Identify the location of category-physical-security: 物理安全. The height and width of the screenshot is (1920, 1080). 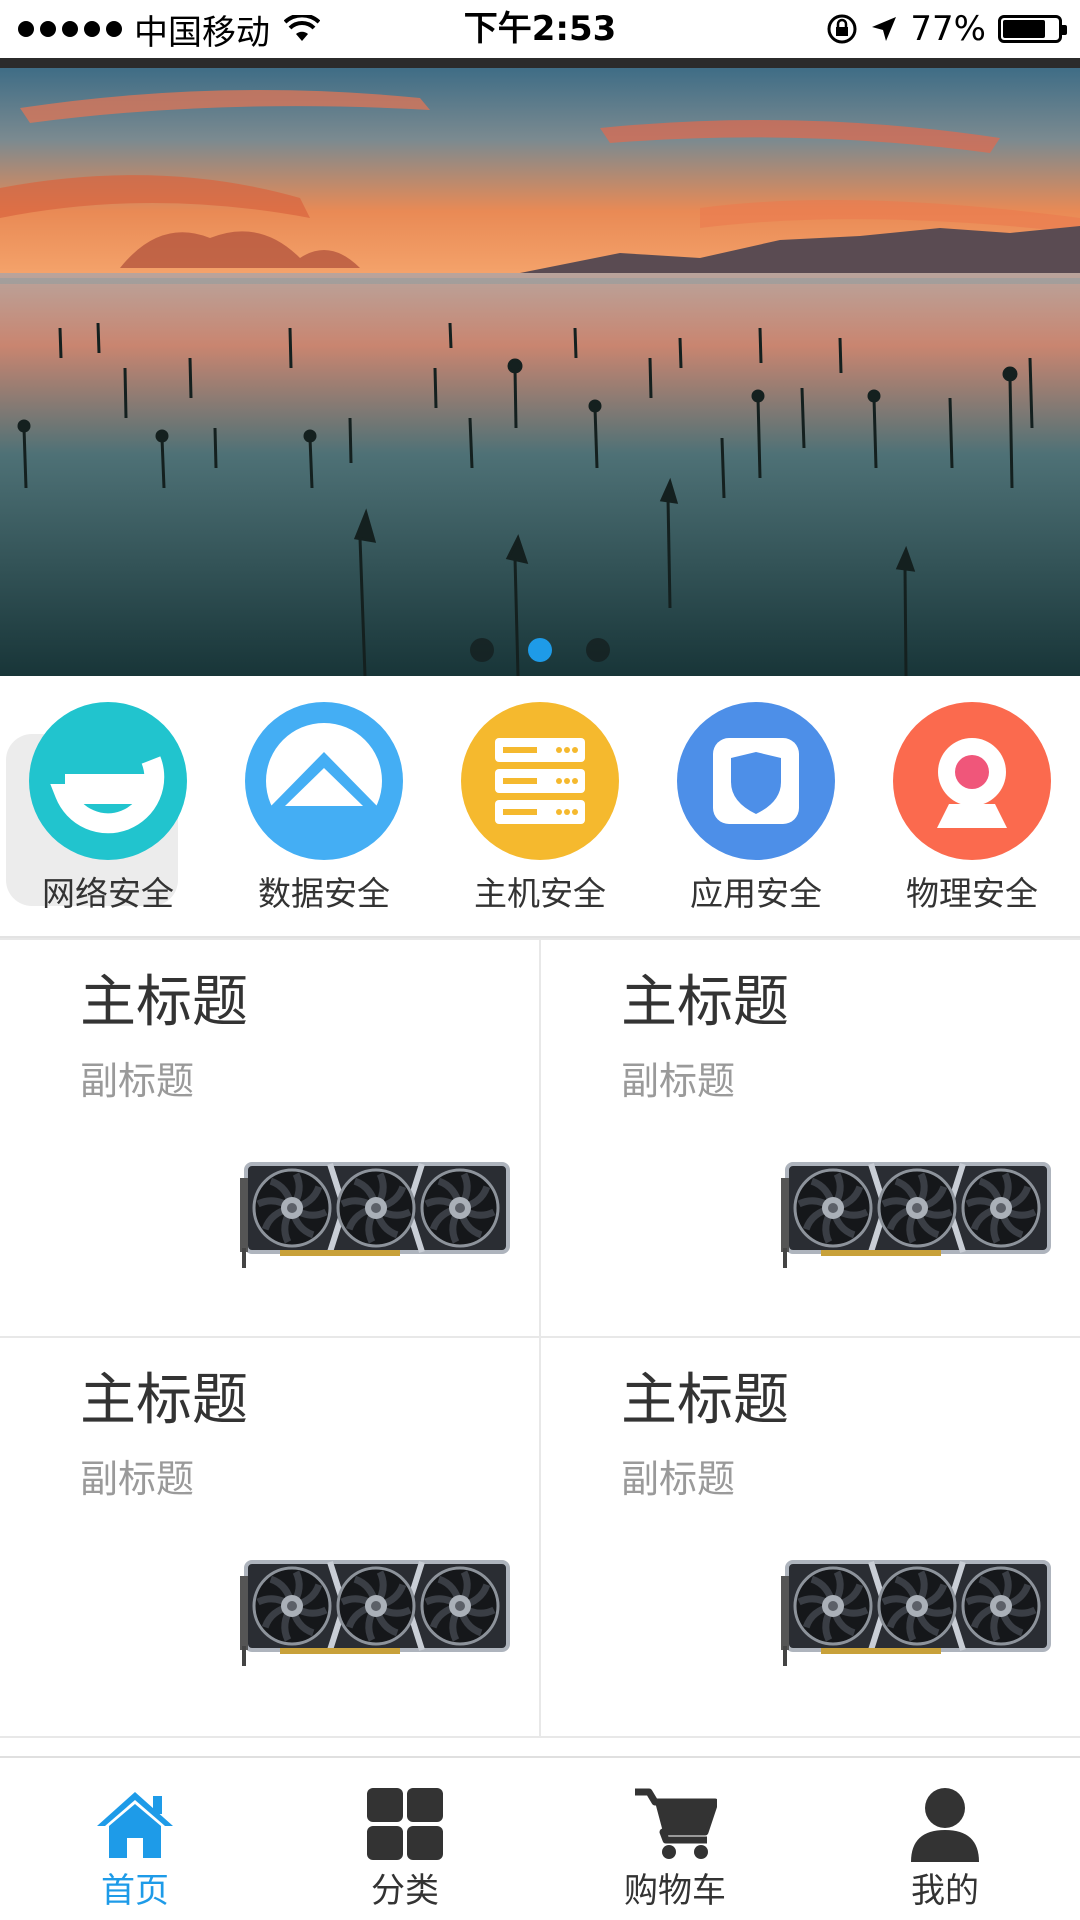
(972, 812).